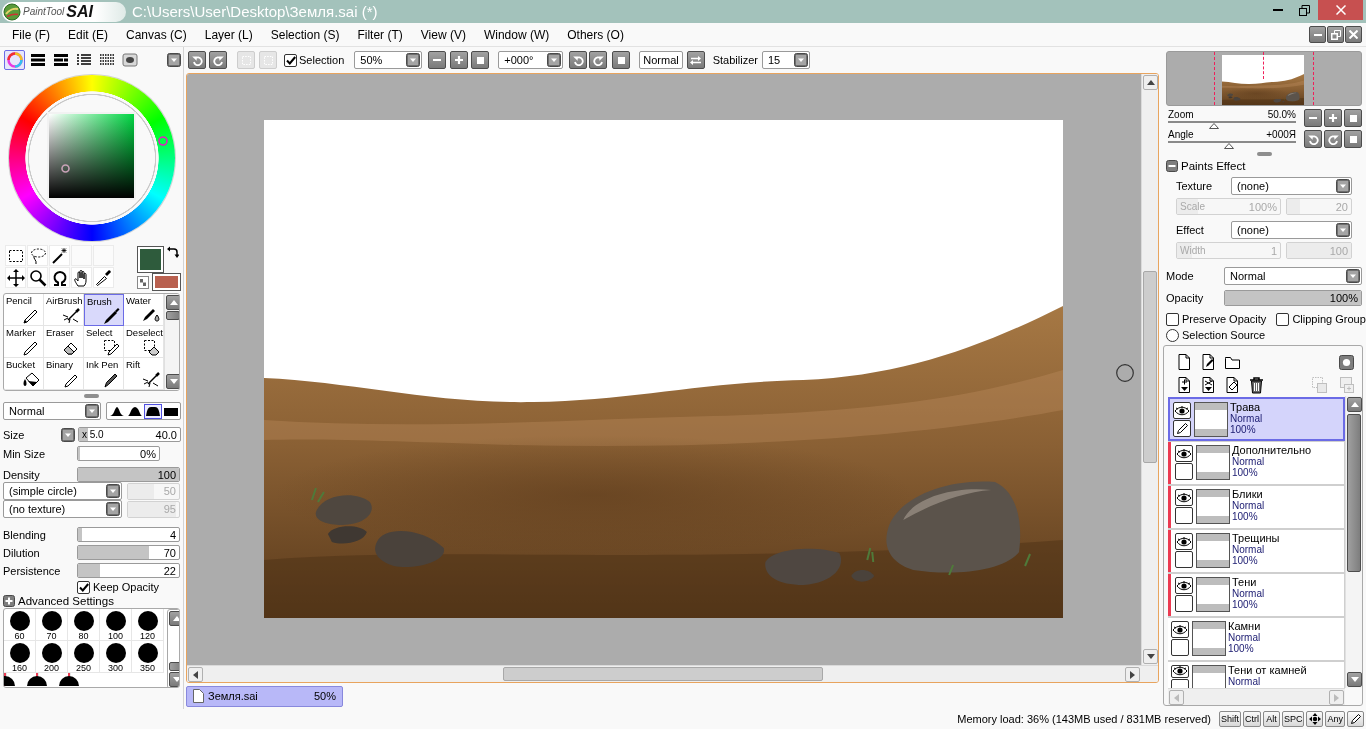  Describe the element at coordinates (116, 625) in the screenshot. I see `brush-preset: 100` at that location.